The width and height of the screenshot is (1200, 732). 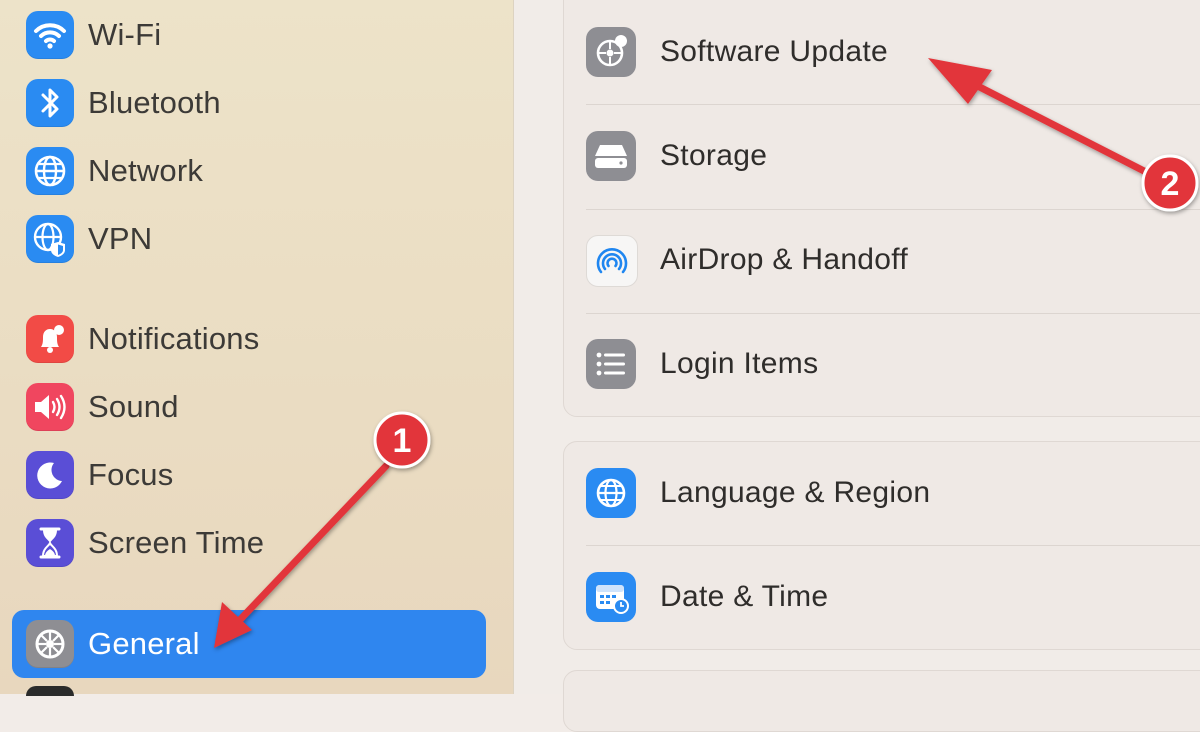 I want to click on sidebar-item-bluetooth: Bluetooth, so click(x=249, y=103).